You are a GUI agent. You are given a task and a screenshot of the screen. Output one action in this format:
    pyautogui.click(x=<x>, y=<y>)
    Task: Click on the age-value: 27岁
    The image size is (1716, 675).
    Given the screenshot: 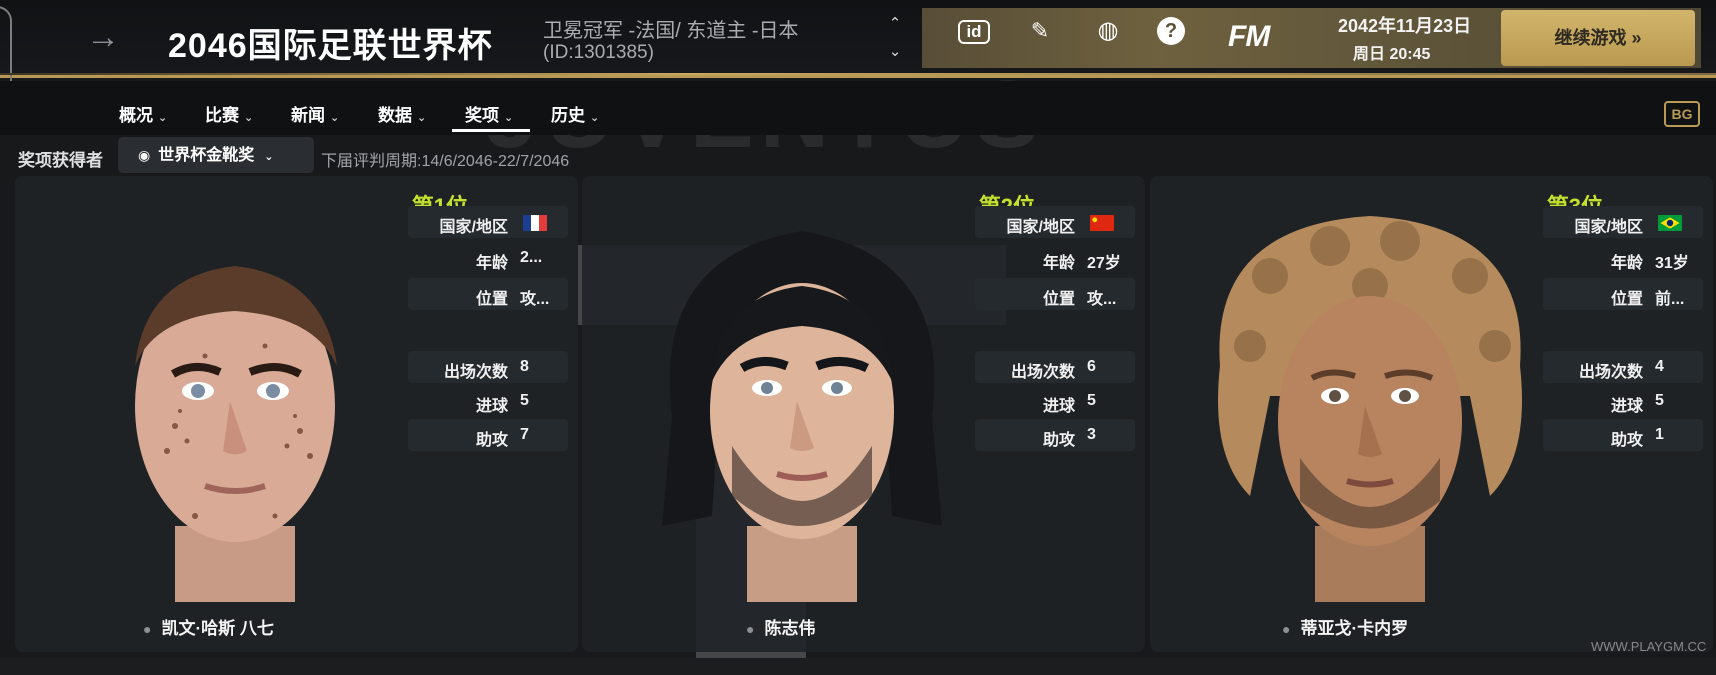 What is the action you would take?
    pyautogui.click(x=1104, y=263)
    